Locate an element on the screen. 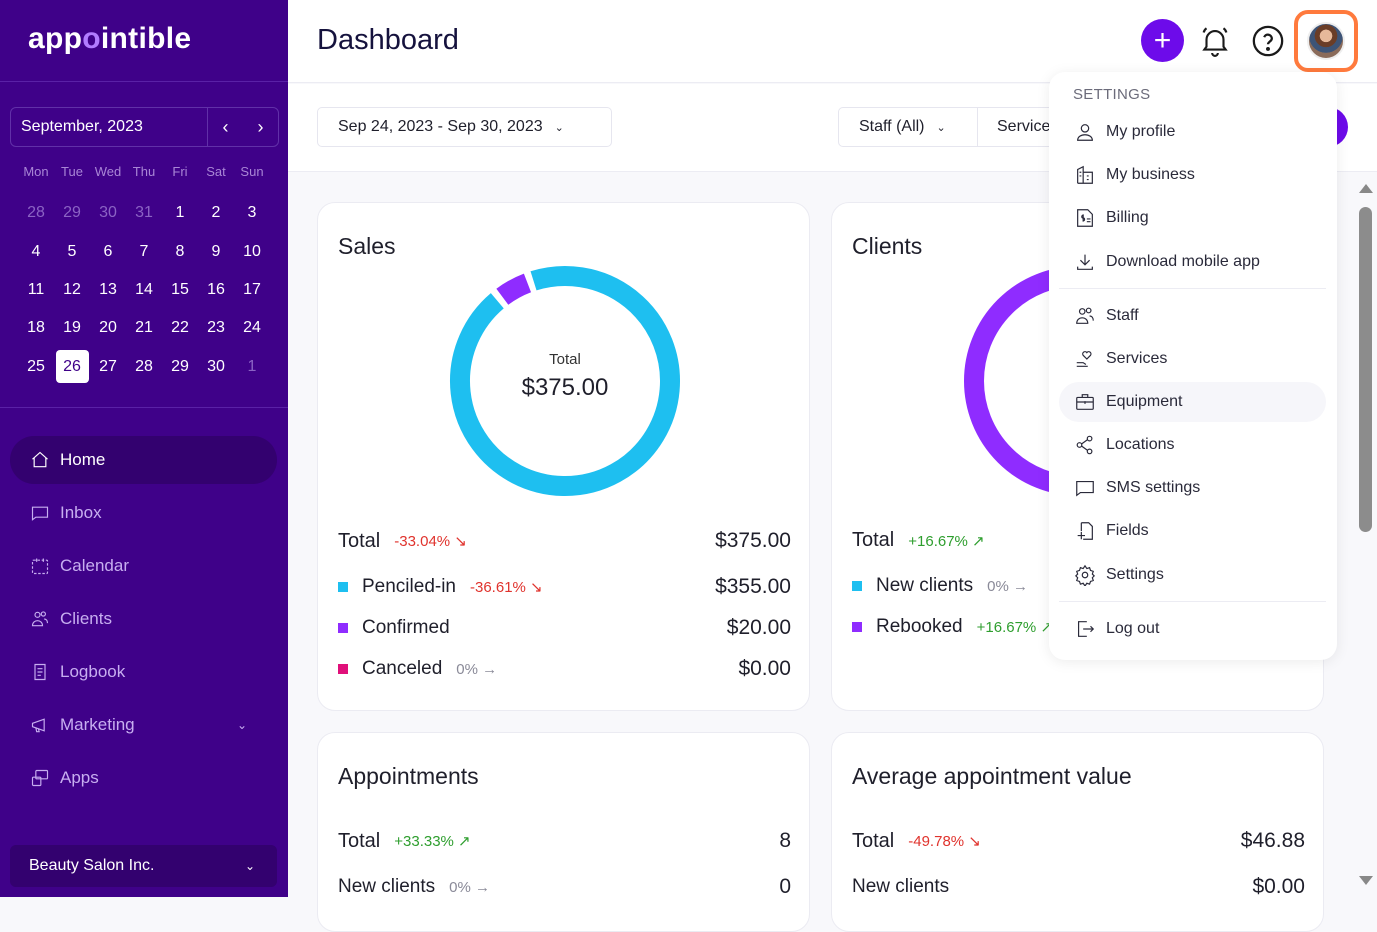 The image size is (1377, 932). date-range-picker: Sep 24, 2023 - Sep 30, 2023 ⌄ is located at coordinates (464, 127).